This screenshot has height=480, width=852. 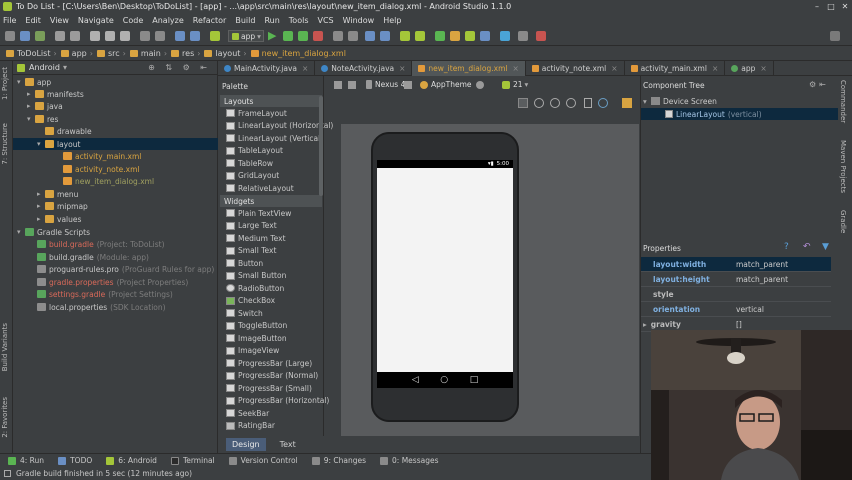 I want to click on search-everywhere-icon, so click(x=835, y=36).